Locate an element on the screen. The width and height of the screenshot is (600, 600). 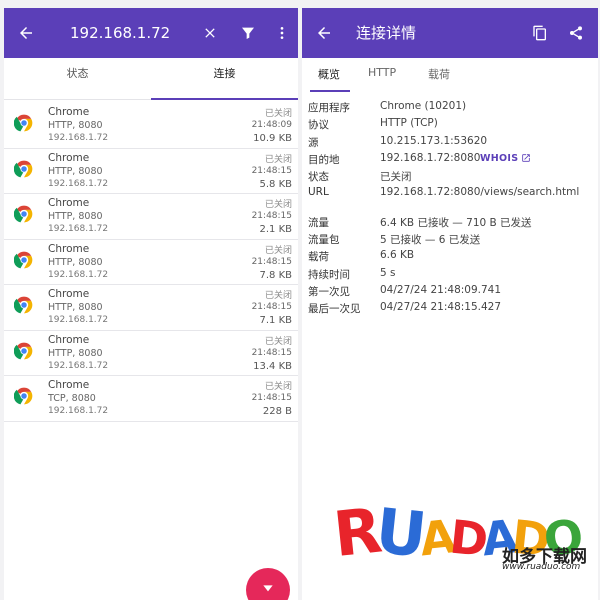
detail-value: 192.168.1.72:8080/views/search.html is located at coordinates (480, 192).